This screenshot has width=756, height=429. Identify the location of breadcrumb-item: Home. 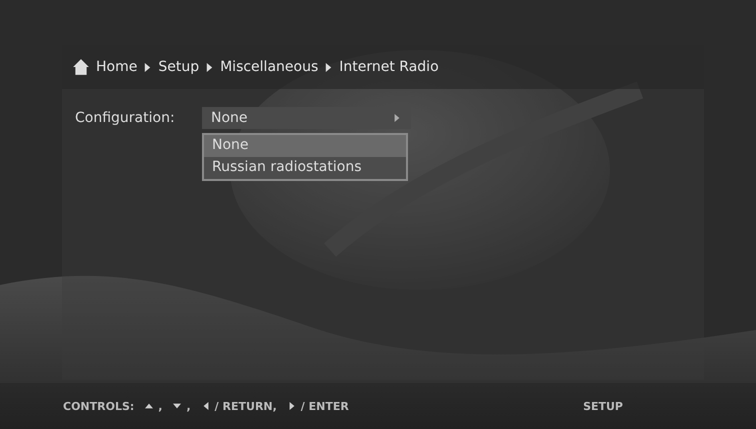
(117, 67).